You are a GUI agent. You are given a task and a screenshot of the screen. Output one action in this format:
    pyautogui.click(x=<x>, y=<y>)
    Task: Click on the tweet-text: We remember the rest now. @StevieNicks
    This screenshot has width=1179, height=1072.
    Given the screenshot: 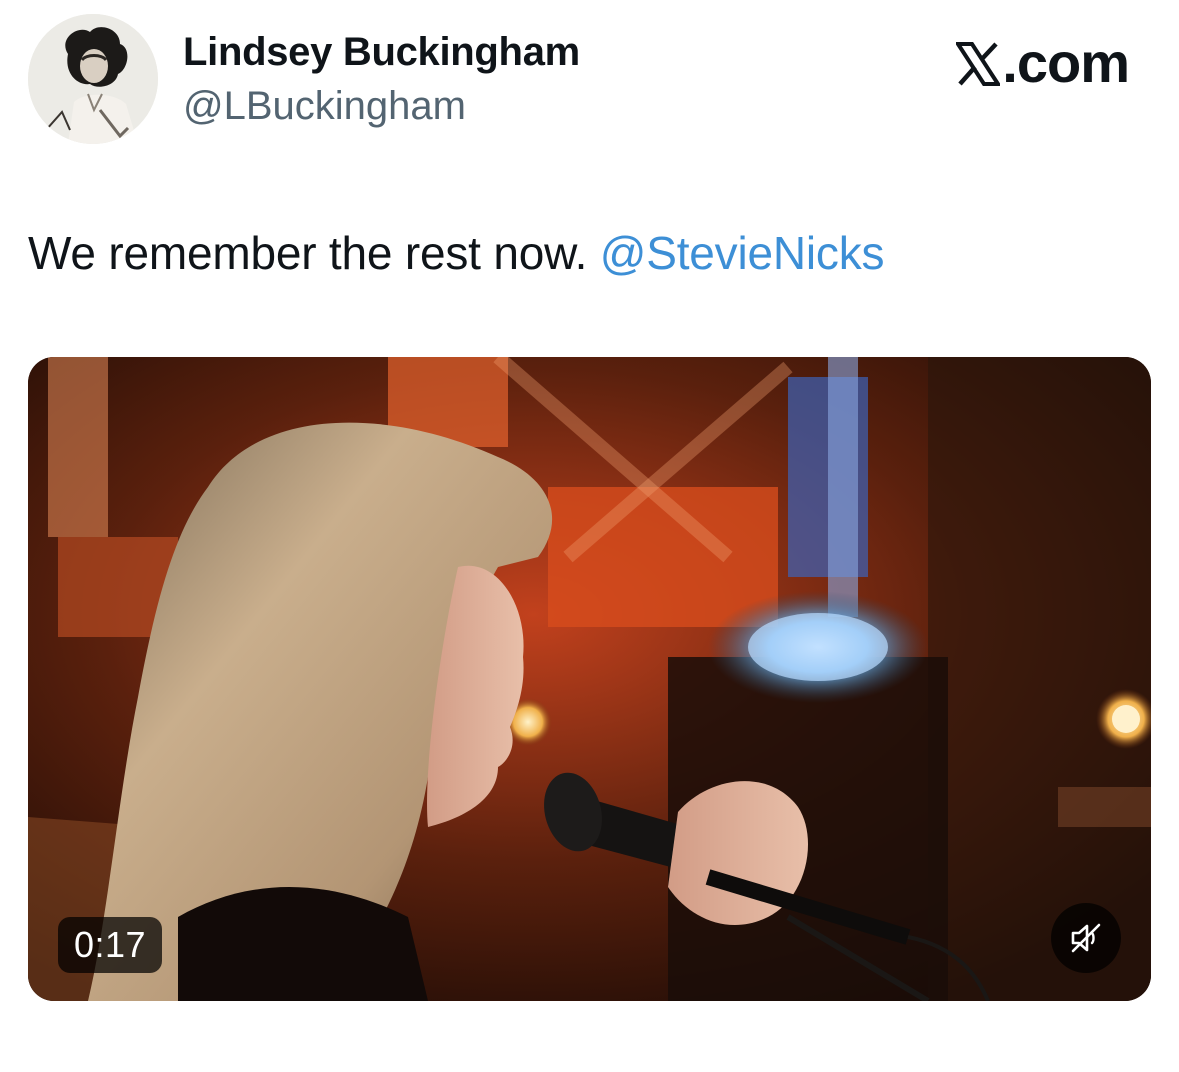 What is the action you would take?
    pyautogui.click(x=456, y=253)
    